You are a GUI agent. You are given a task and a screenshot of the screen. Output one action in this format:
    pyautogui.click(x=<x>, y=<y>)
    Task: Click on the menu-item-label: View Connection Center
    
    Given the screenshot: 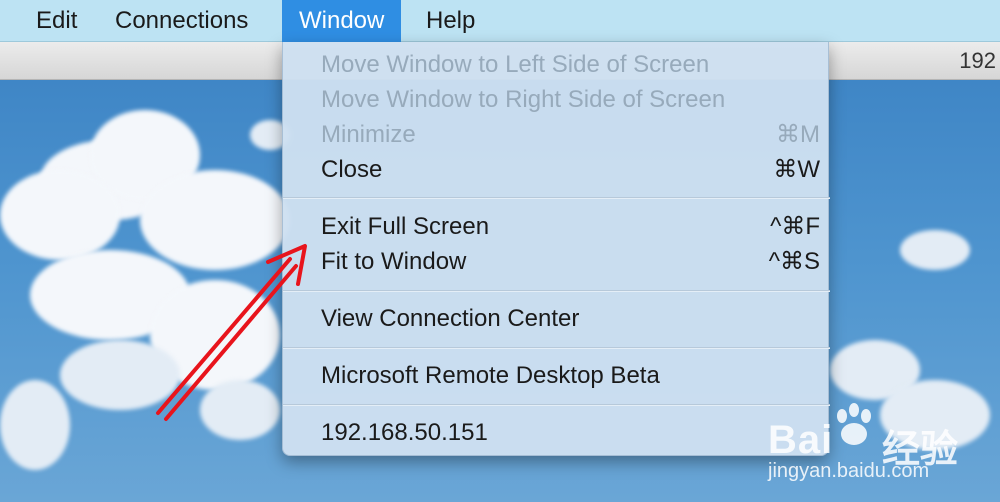 What is the action you would take?
    pyautogui.click(x=450, y=318)
    